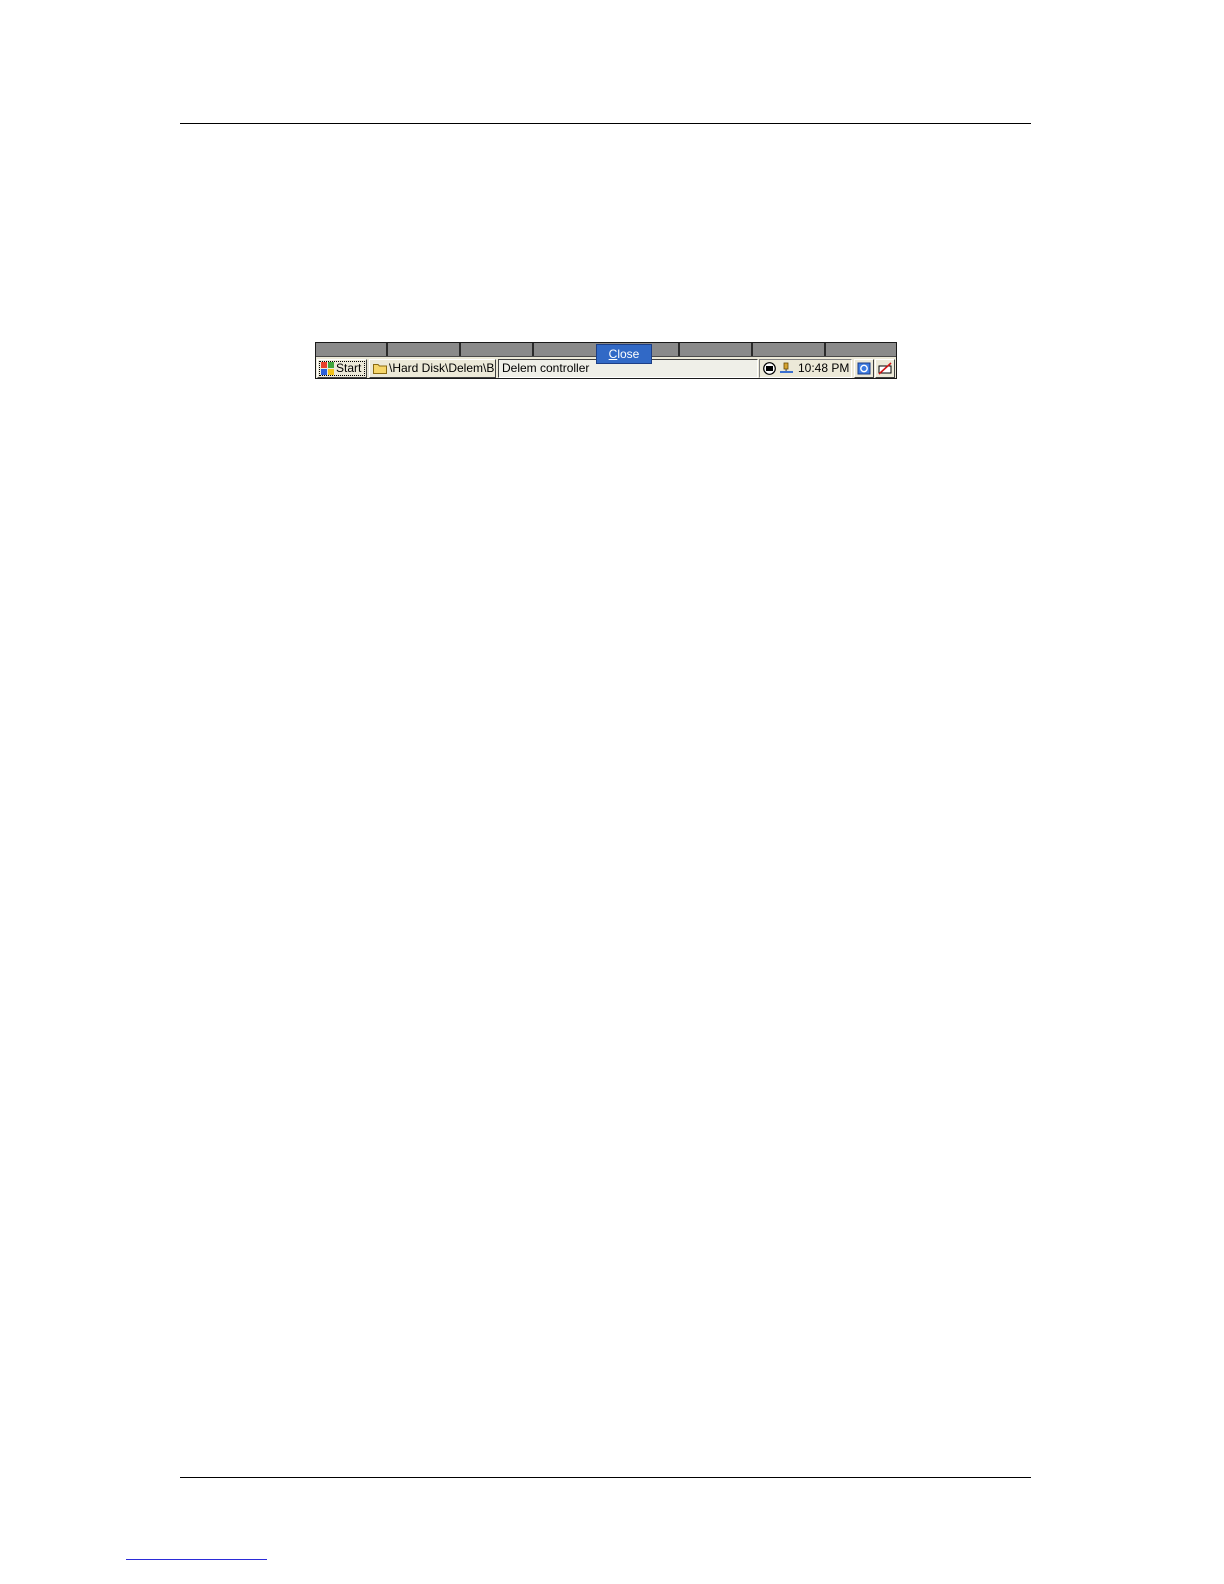  I want to click on keyboard-icon, so click(885, 368).